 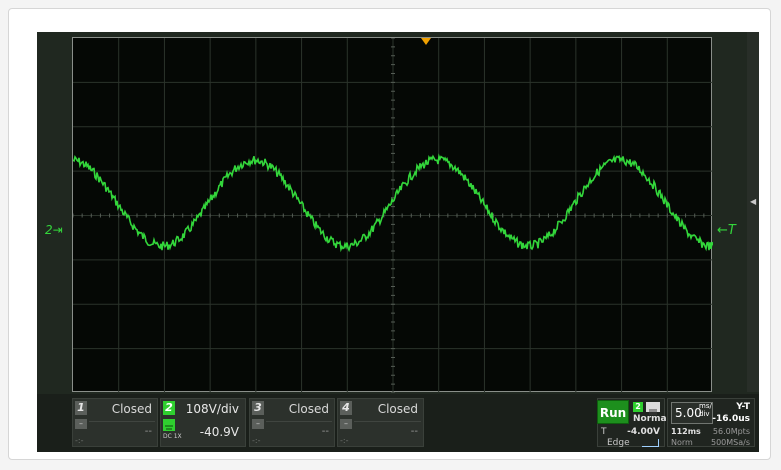 What do you see at coordinates (325, 431) in the screenshot?
I see `channel-3-value: --` at bounding box center [325, 431].